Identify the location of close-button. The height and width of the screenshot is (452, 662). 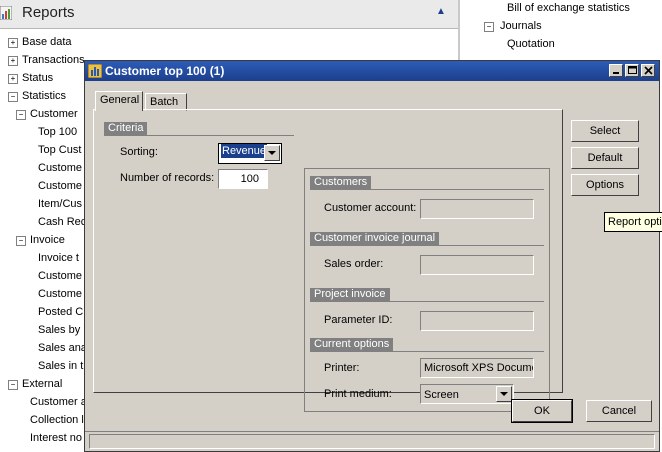
(648, 70).